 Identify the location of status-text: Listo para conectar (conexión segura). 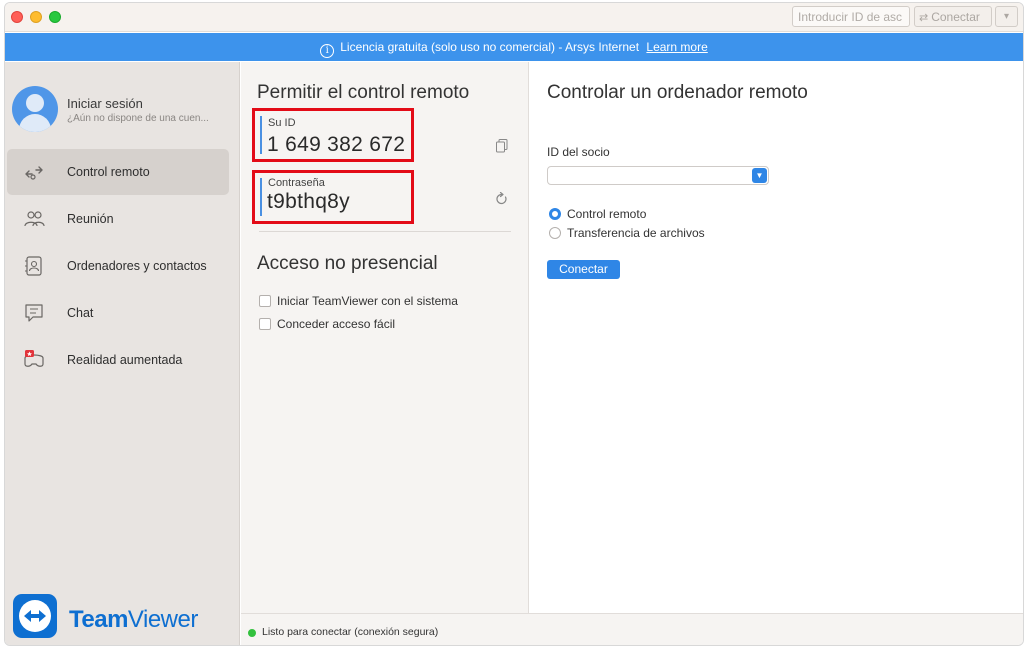
(350, 632).